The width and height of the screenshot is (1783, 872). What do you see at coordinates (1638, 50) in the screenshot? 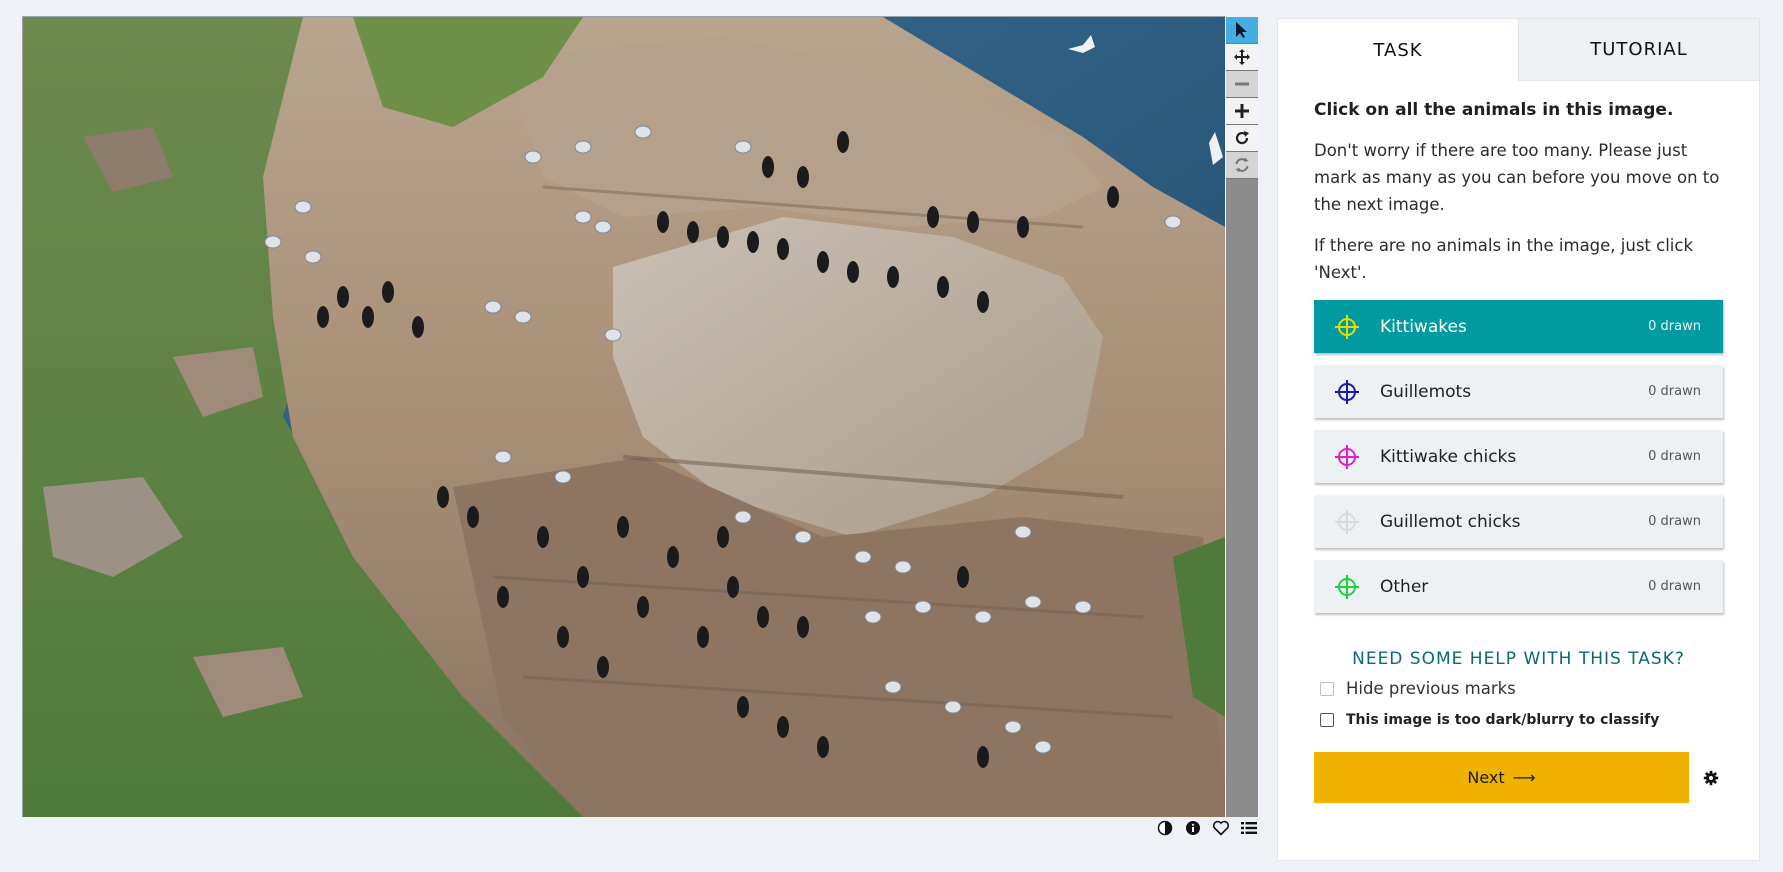
I see `tab-tutorial: TUTORIAL` at bounding box center [1638, 50].